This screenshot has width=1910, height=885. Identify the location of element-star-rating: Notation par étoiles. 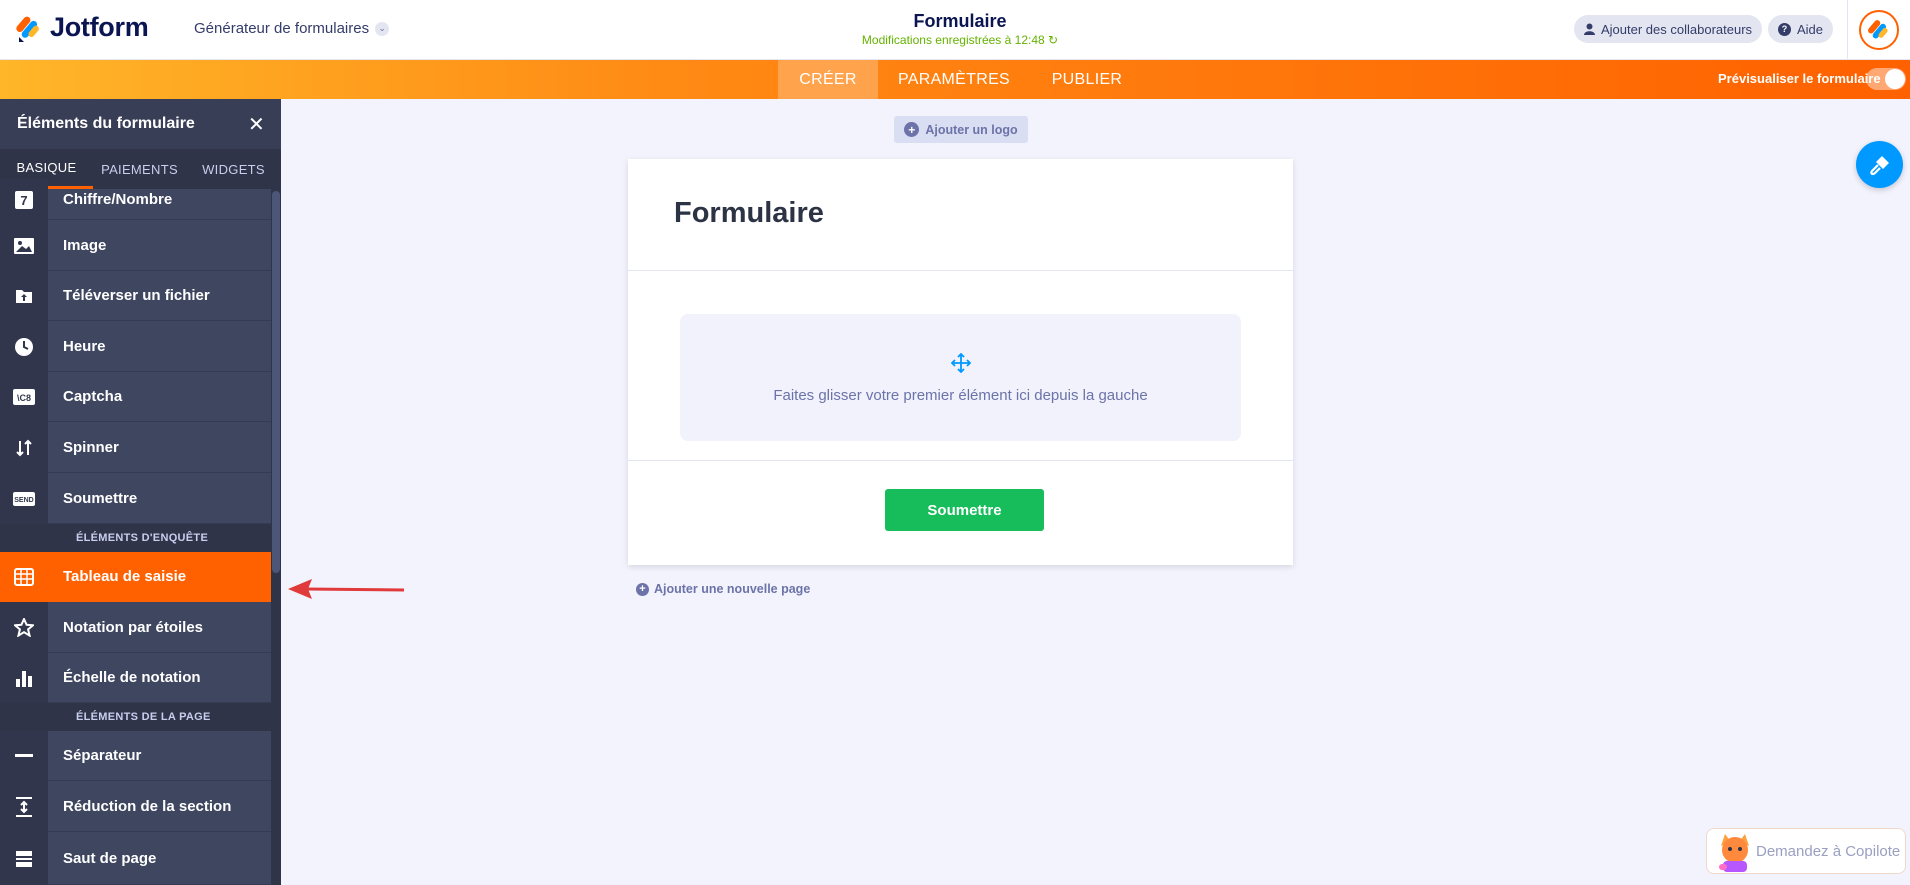
(135, 627).